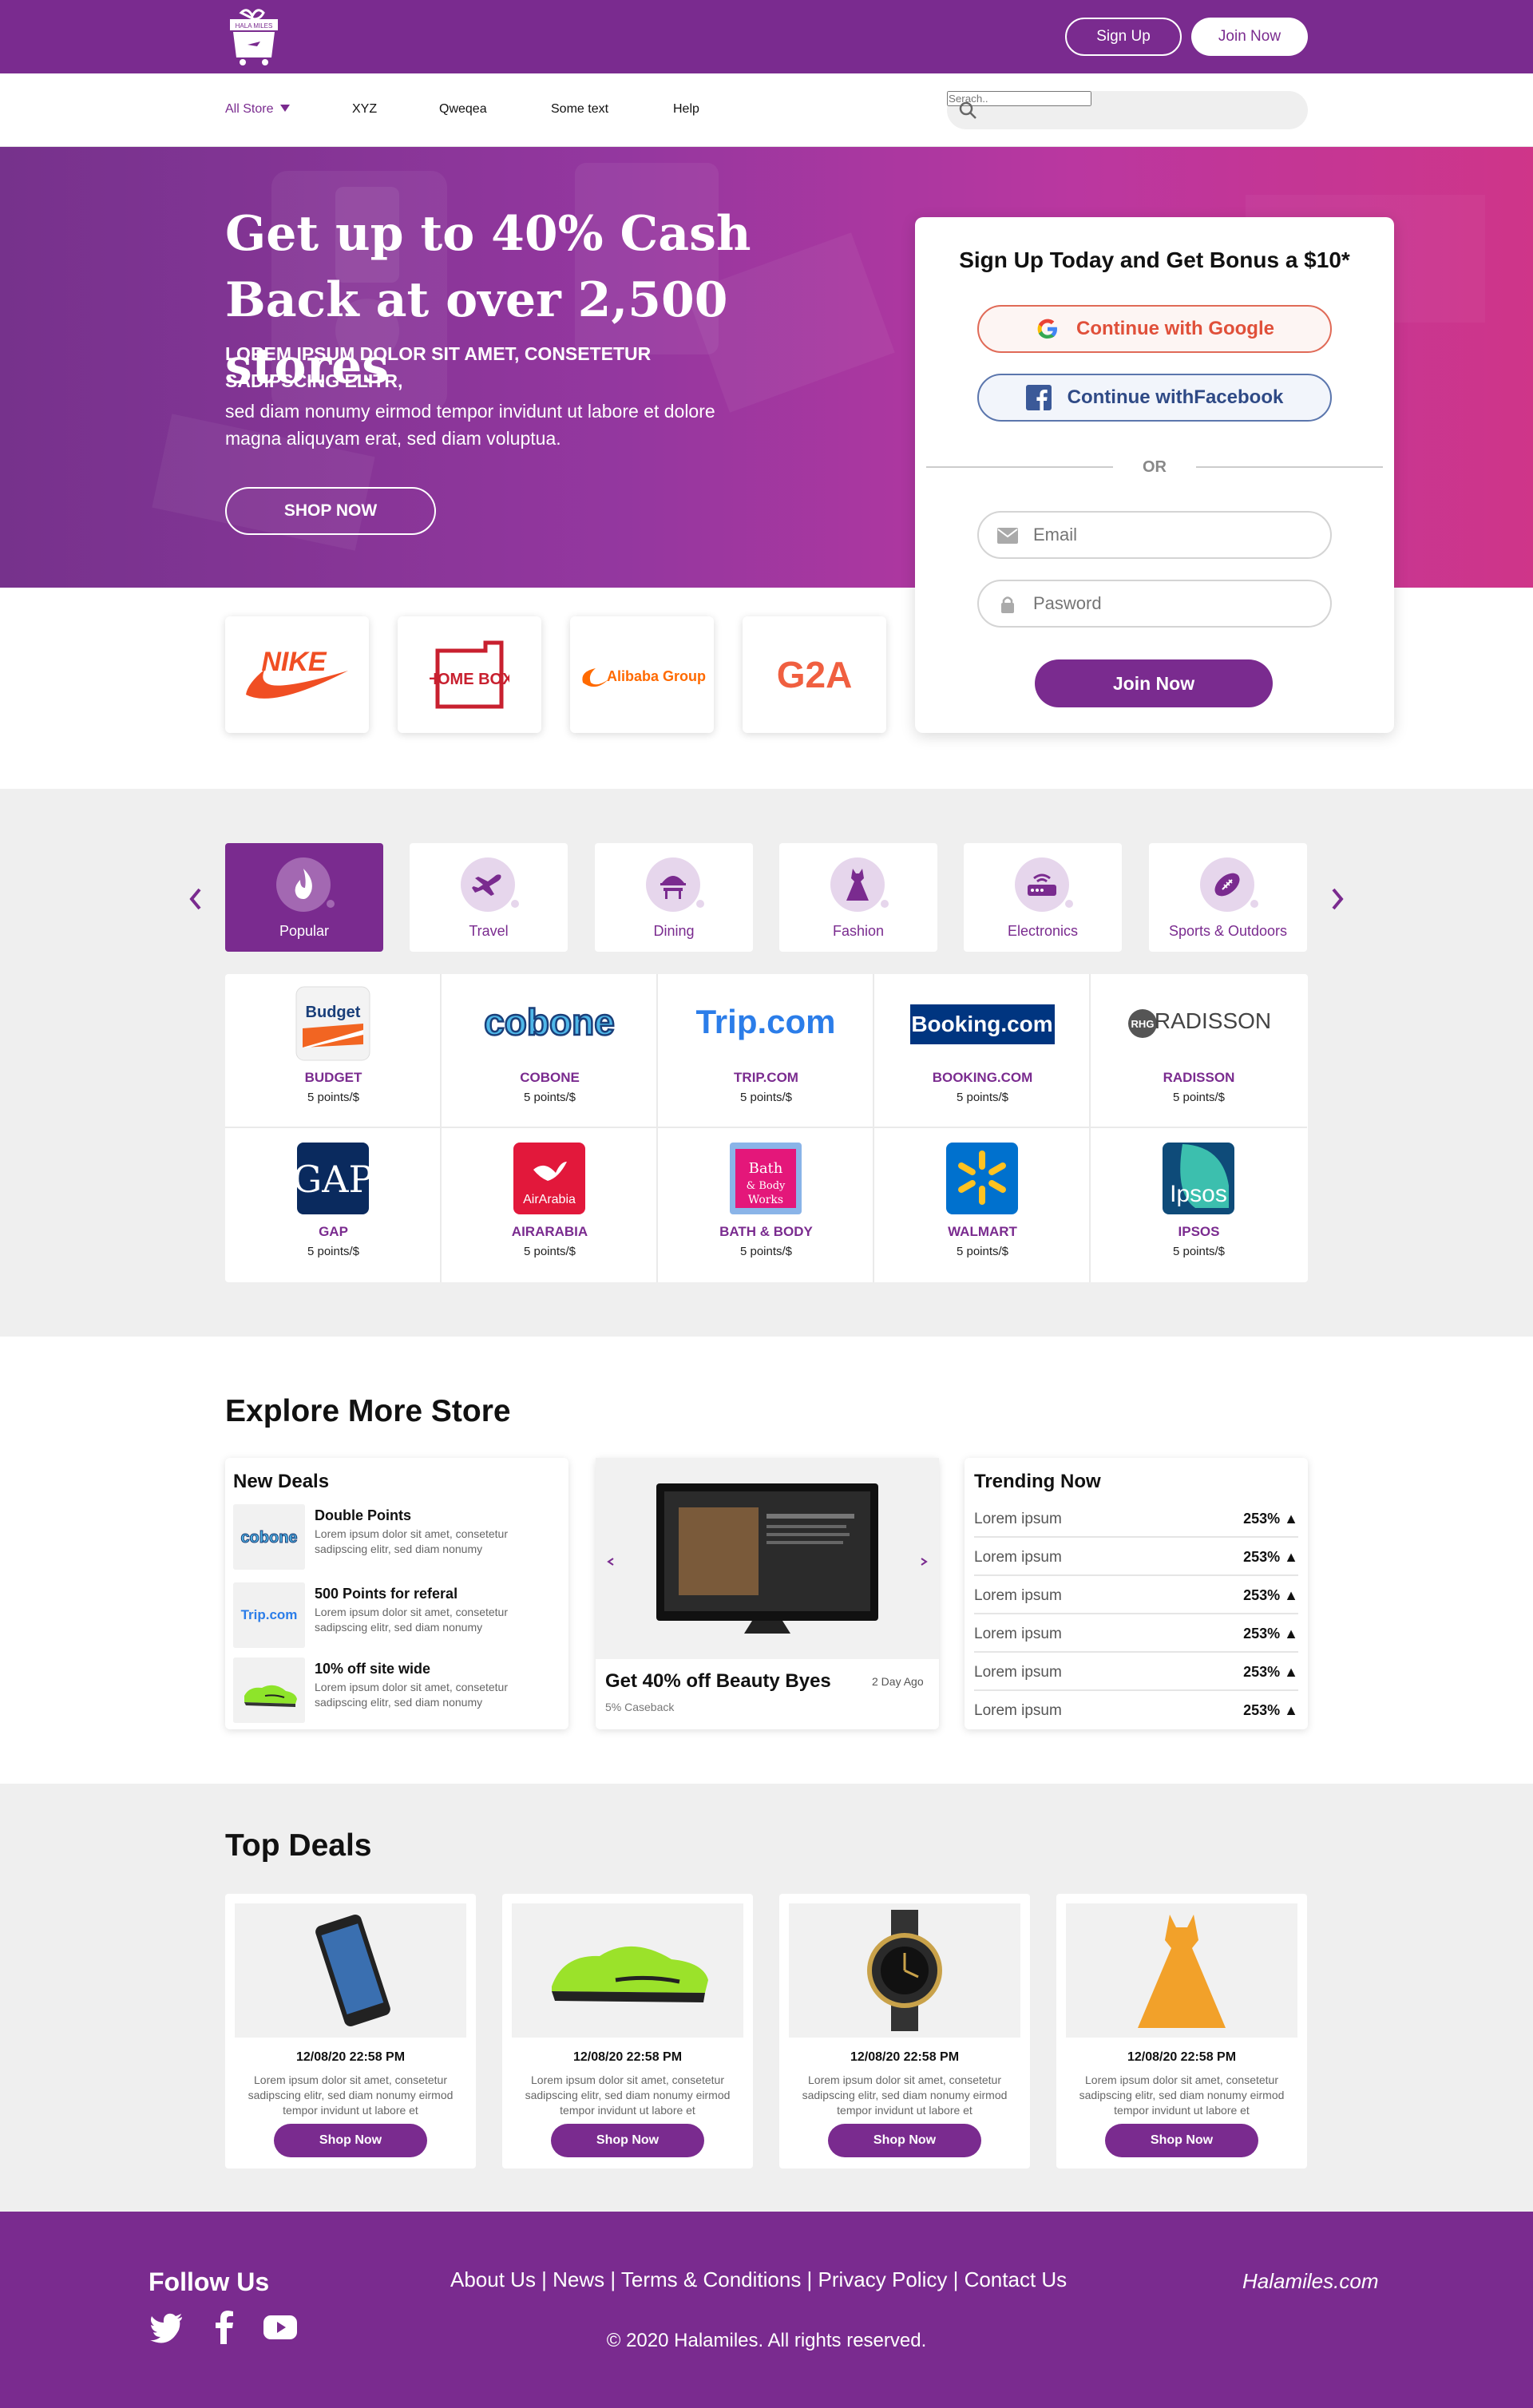 The height and width of the screenshot is (2408, 1533). What do you see at coordinates (967, 111) in the screenshot?
I see `search-icon` at bounding box center [967, 111].